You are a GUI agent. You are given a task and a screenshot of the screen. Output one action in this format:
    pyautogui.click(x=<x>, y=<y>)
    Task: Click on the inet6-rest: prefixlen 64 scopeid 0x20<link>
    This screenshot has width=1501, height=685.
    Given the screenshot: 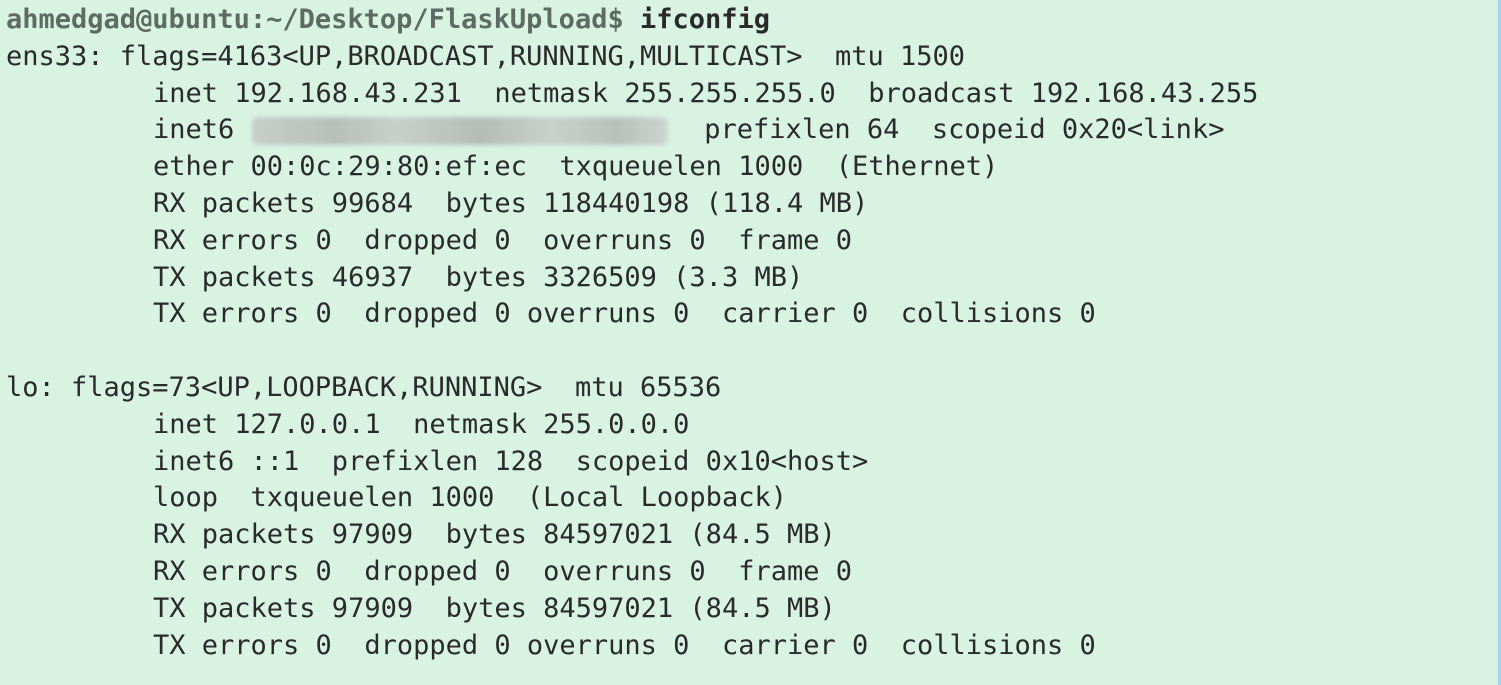 What is the action you would take?
    pyautogui.click(x=964, y=130)
    